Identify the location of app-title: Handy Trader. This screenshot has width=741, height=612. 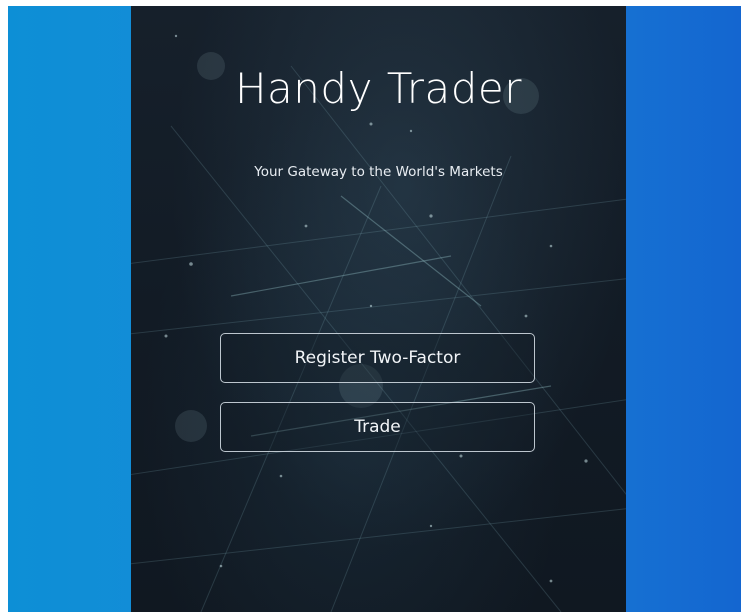
(378, 88).